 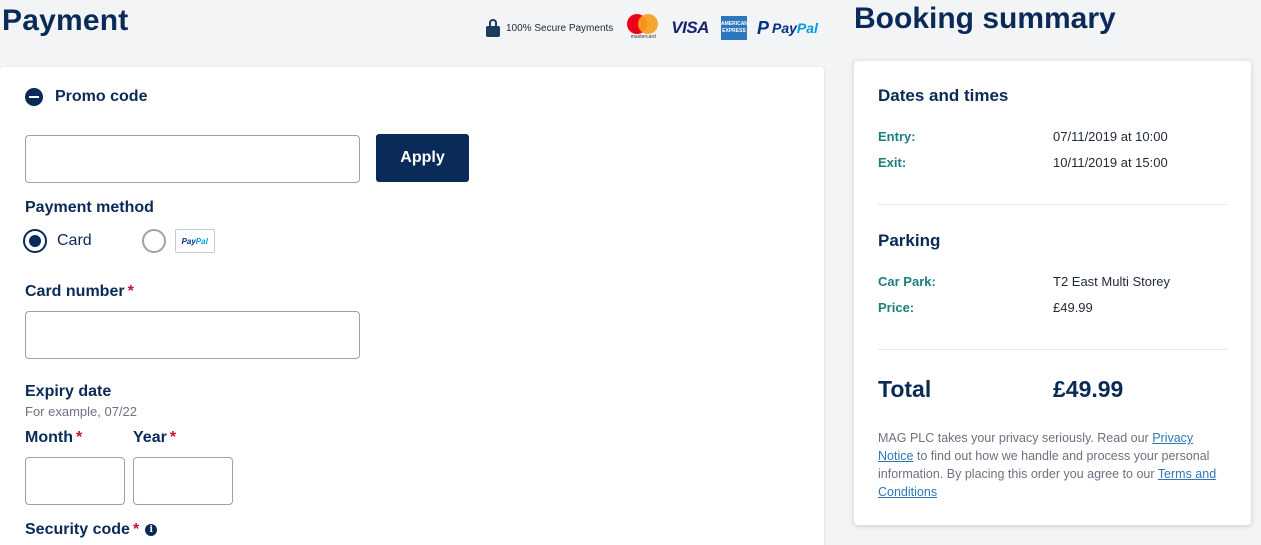 I want to click on month-label: Month *, so click(x=53, y=438).